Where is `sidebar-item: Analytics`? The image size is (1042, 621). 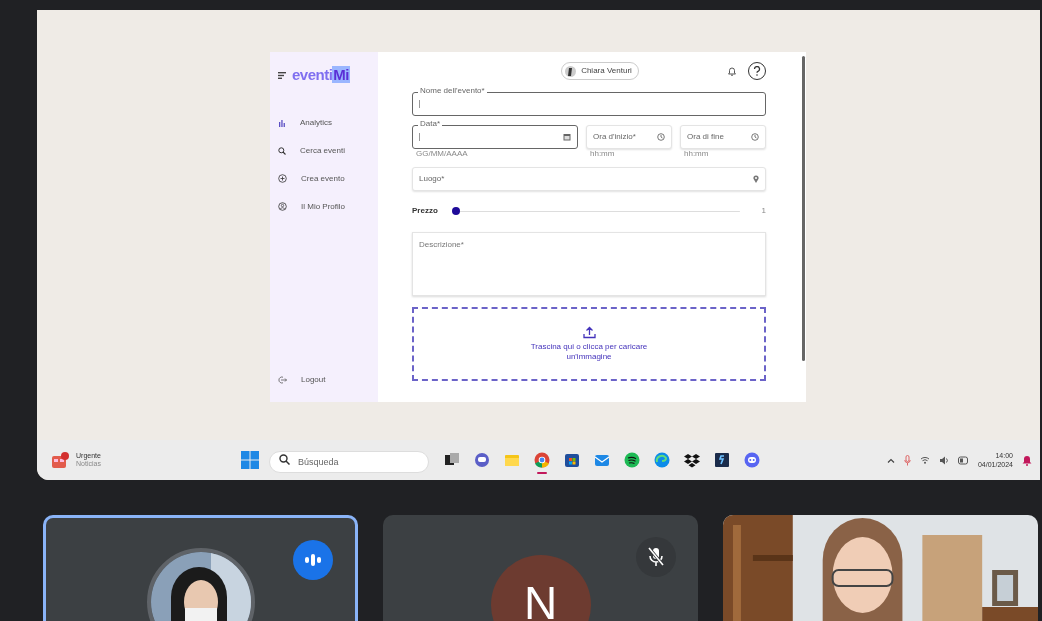 sidebar-item: Analytics is located at coordinates (328, 122).